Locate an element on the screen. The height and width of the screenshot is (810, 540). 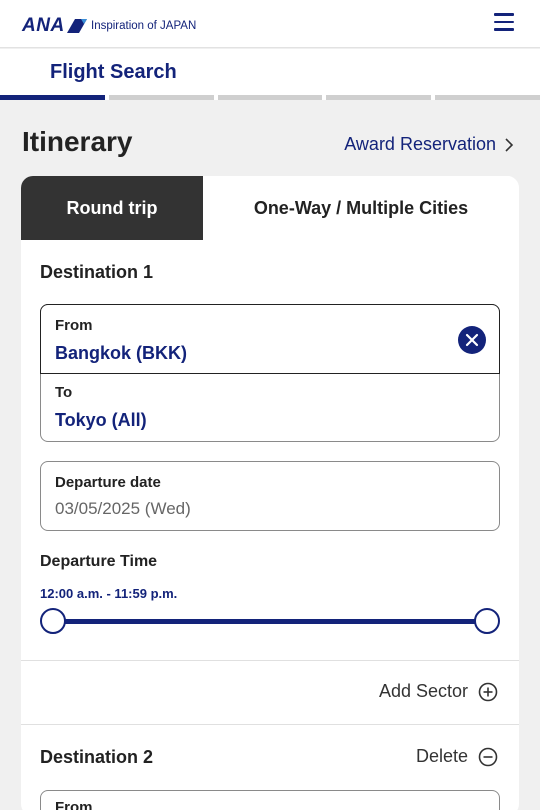
destination-2-heading: Destination 2 is located at coordinates (97, 757).